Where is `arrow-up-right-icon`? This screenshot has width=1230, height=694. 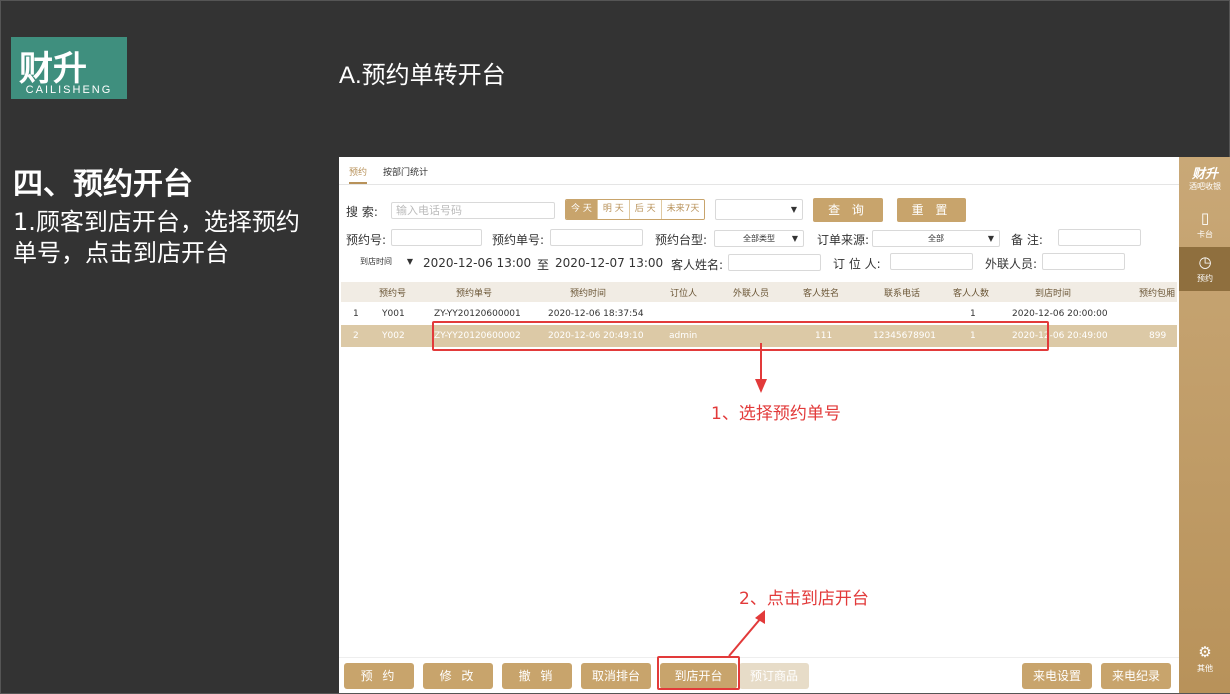 arrow-up-right-icon is located at coordinates (746, 633).